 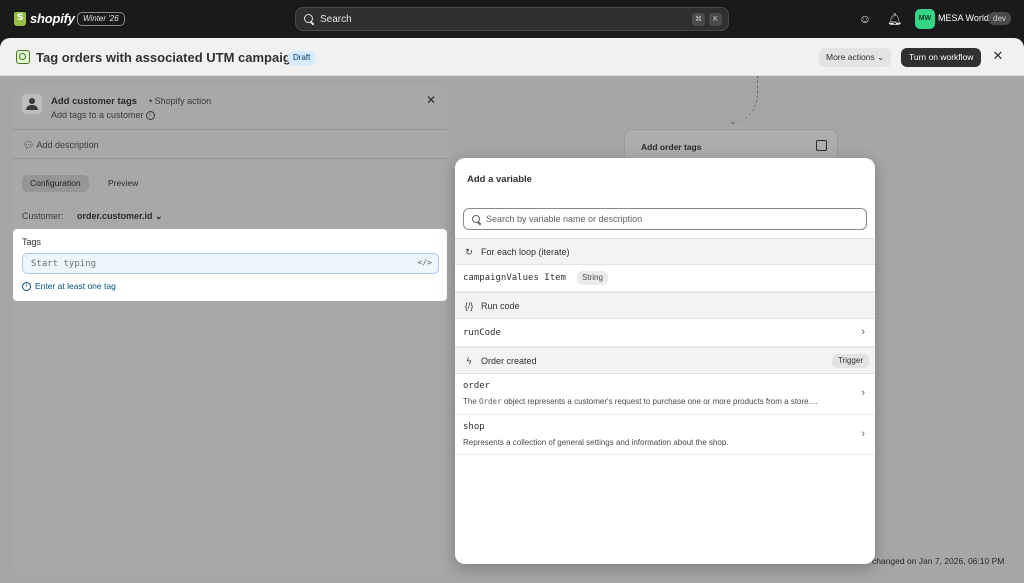 I want to click on more-actions-button: More actions ⌄, so click(x=855, y=57).